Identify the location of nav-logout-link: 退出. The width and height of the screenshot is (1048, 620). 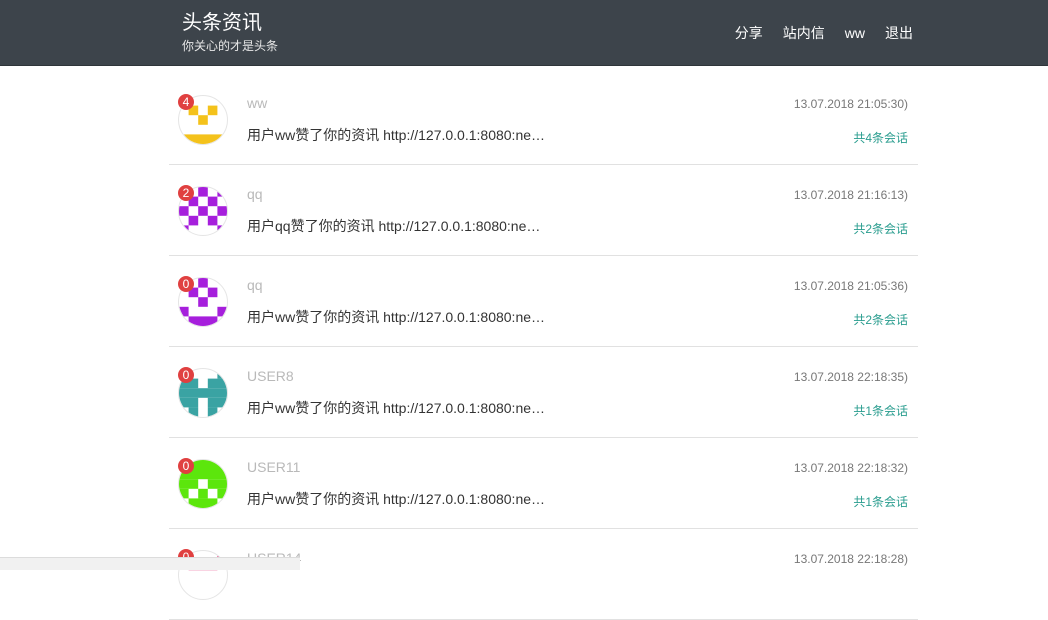
(899, 33).